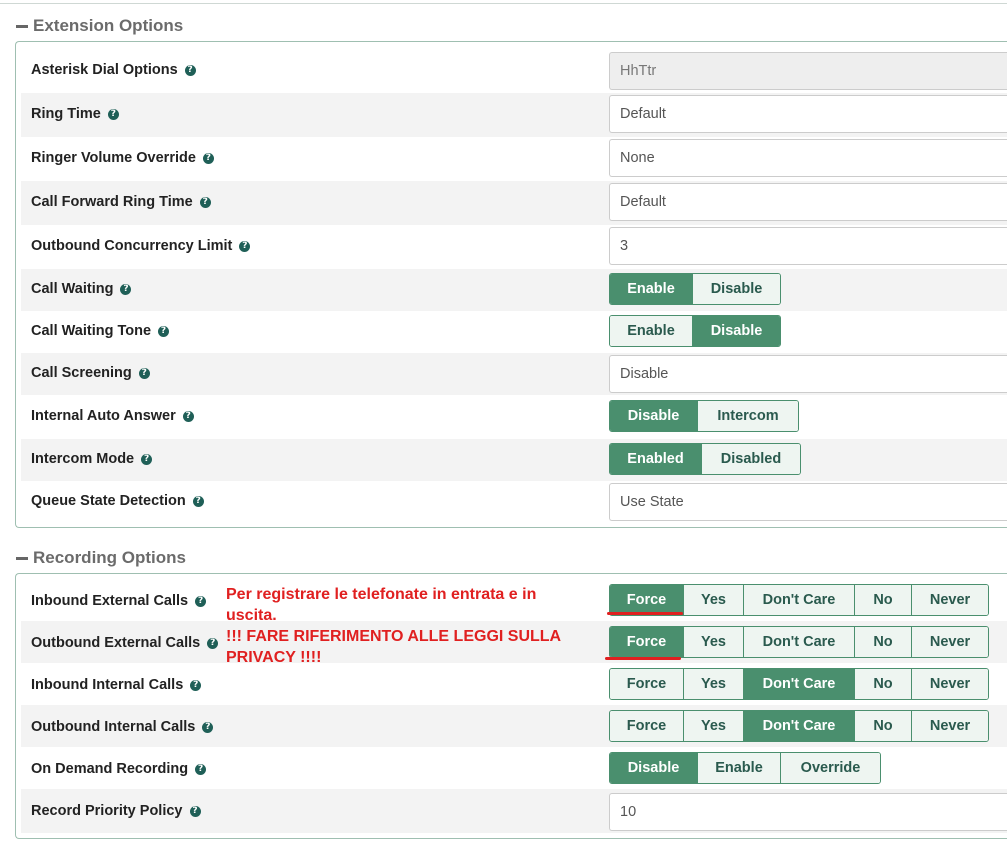 The image size is (1007, 846). I want to click on inbound-internal-force-button: Force, so click(647, 684).